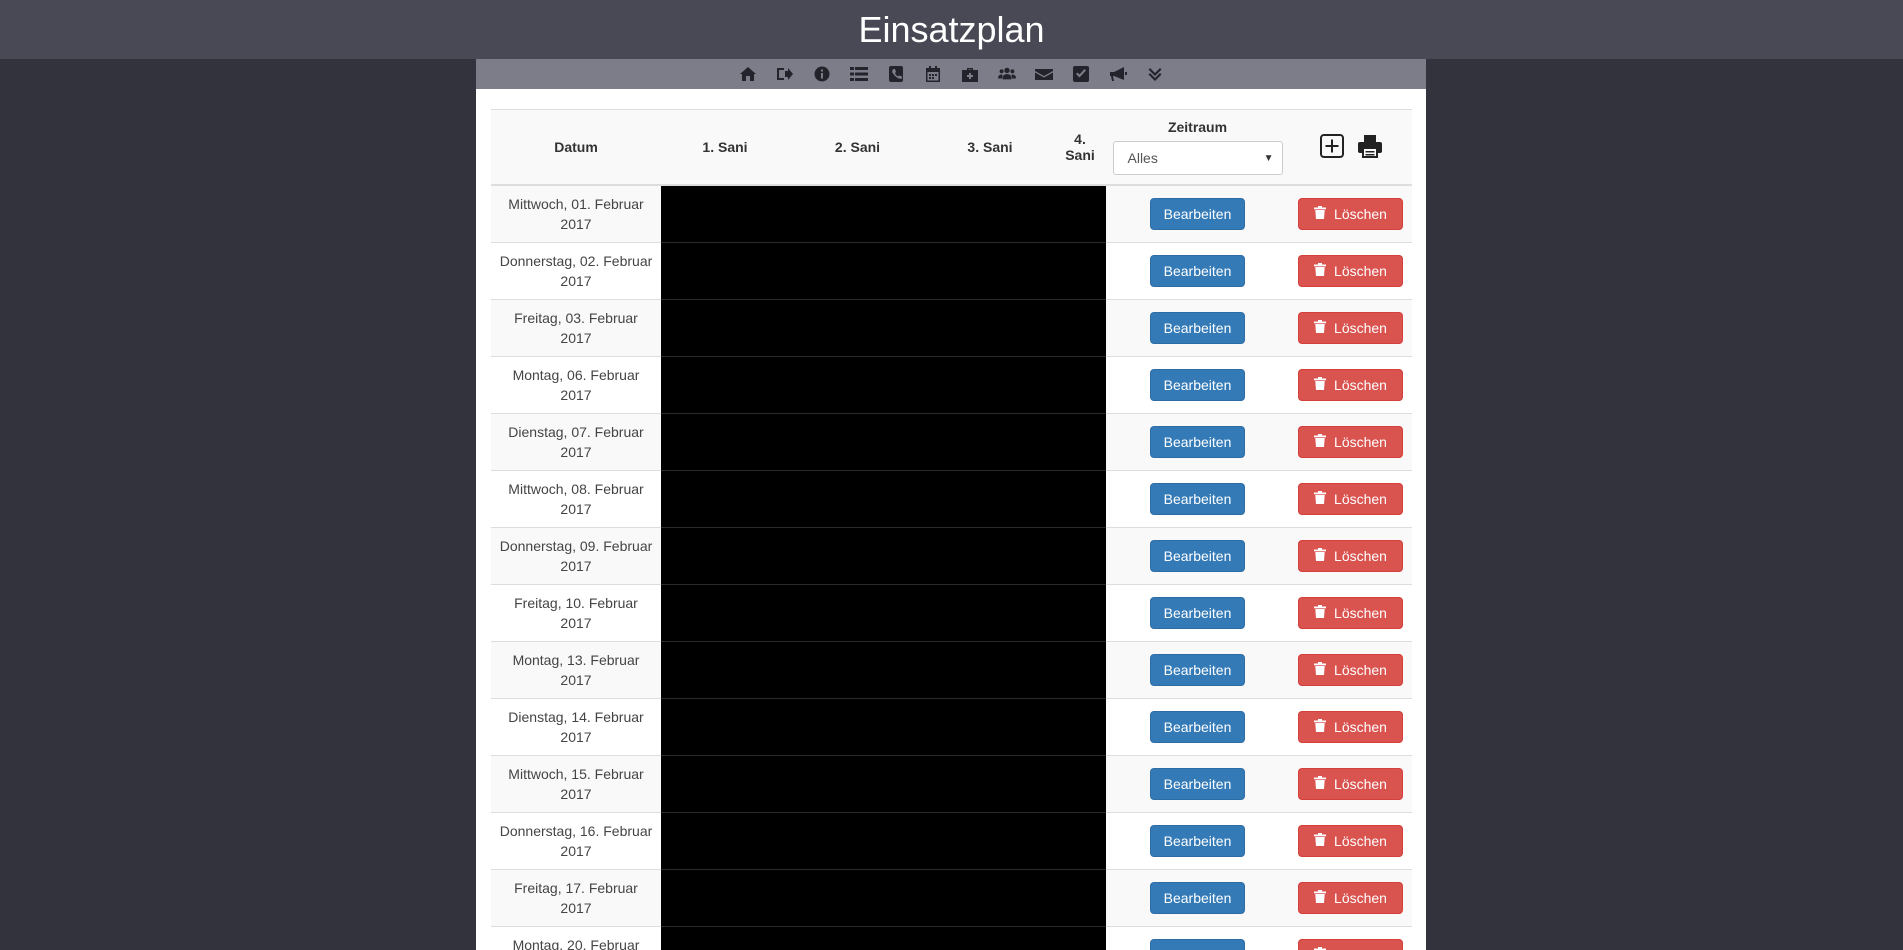 This screenshot has height=950, width=1903. Describe the element at coordinates (725, 147) in the screenshot. I see `column-header-sani-1: 1. Sani` at that location.